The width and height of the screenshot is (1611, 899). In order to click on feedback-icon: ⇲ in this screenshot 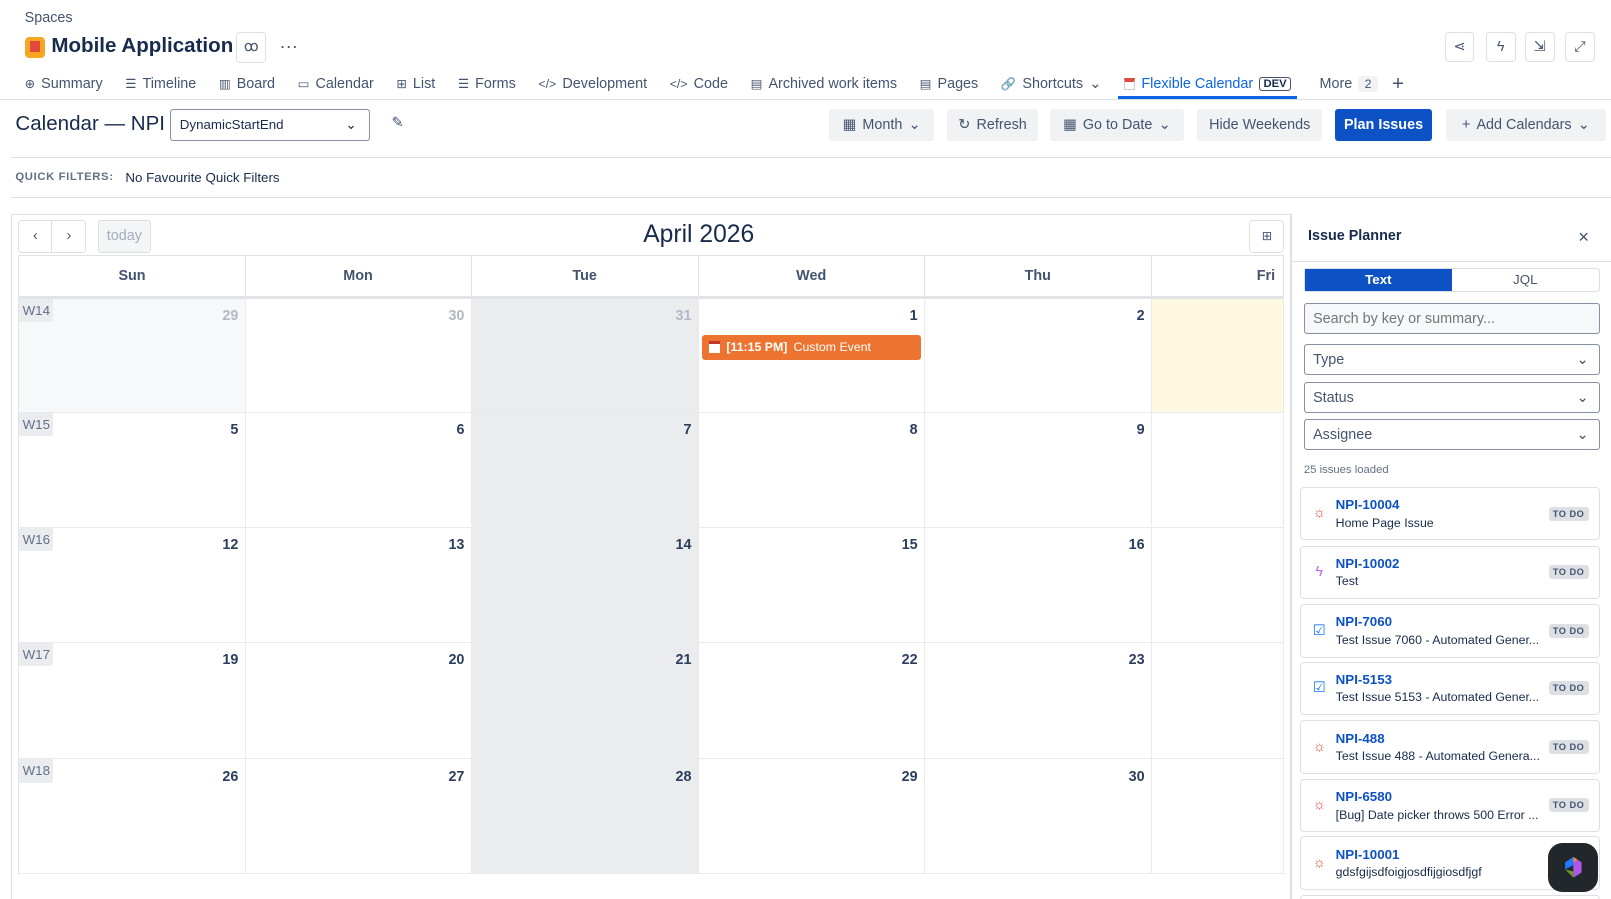, I will do `click(1539, 46)`.